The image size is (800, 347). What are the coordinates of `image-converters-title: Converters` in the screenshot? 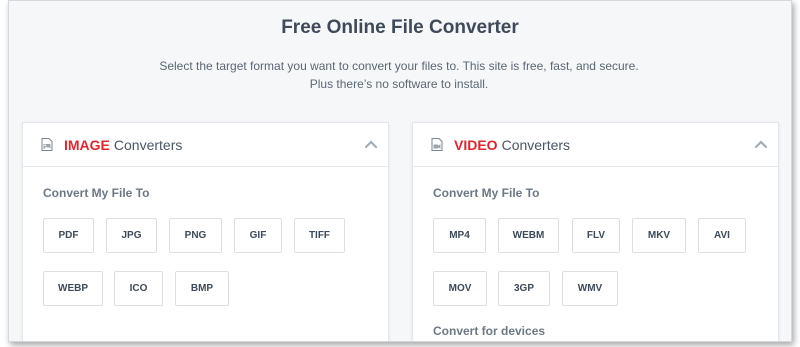 It's located at (148, 144).